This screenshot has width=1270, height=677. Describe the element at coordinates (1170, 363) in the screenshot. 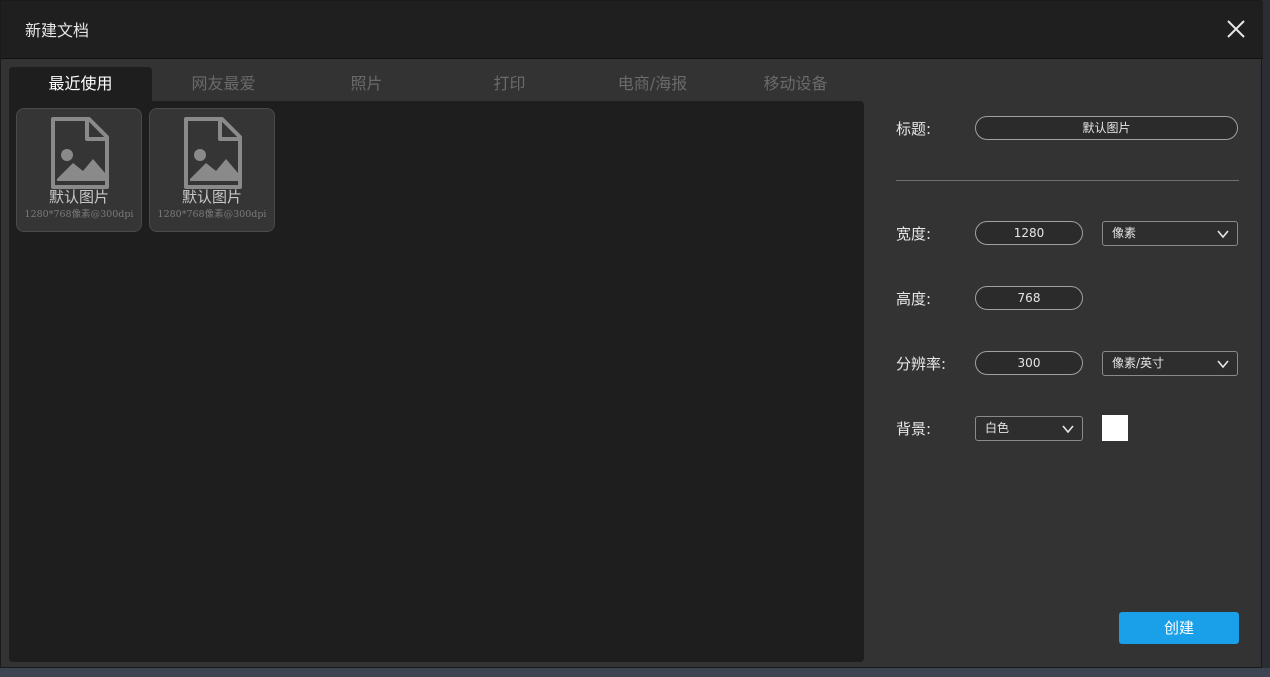

I see `resolution-unit-select: 像素/英寸` at that location.